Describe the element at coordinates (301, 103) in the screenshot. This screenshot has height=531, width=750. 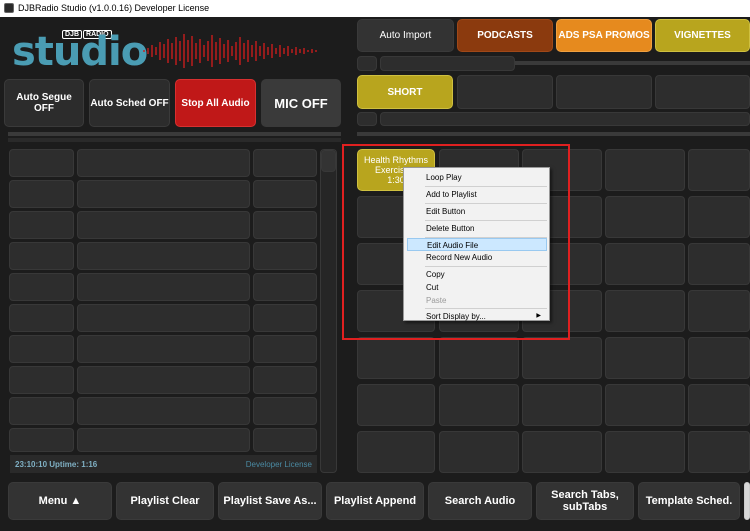
I see `mic-toggle-button: MIC OFF` at that location.